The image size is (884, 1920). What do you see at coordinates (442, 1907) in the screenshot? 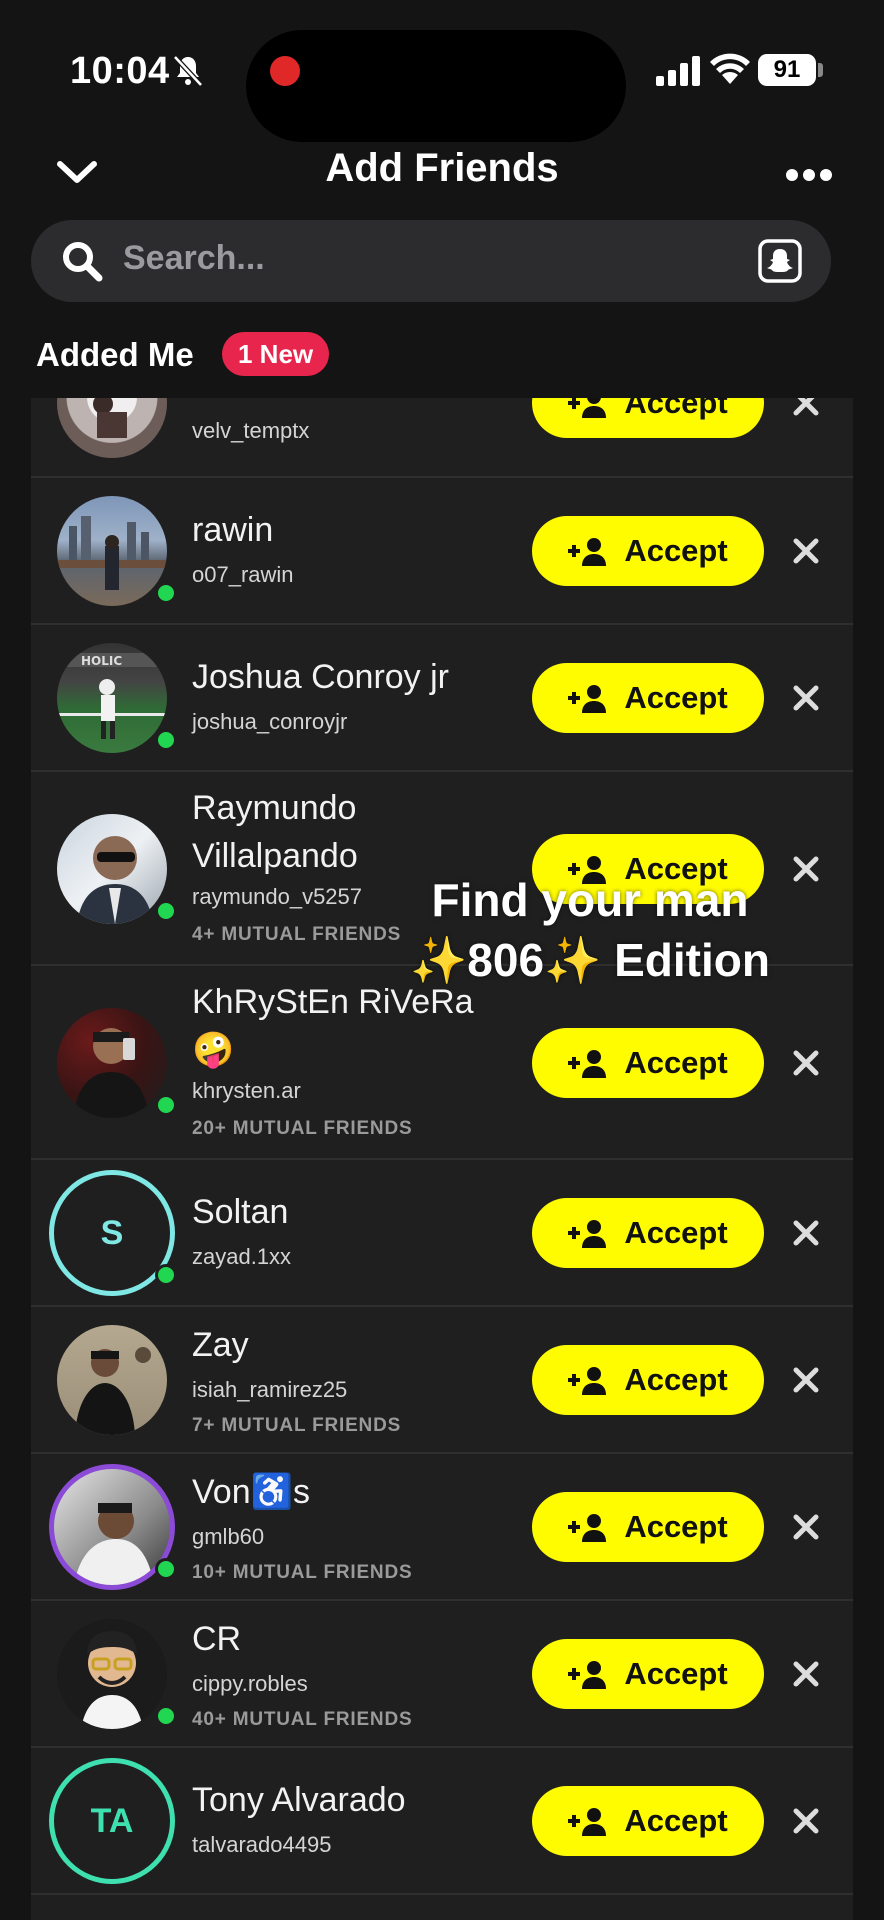
I see `list-item` at bounding box center [442, 1907].